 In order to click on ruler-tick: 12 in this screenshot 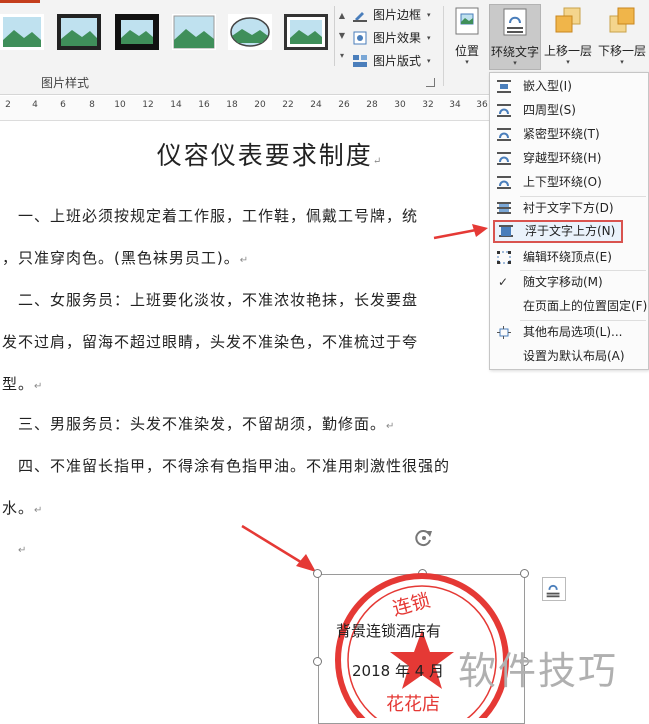, I will do `click(148, 105)`.